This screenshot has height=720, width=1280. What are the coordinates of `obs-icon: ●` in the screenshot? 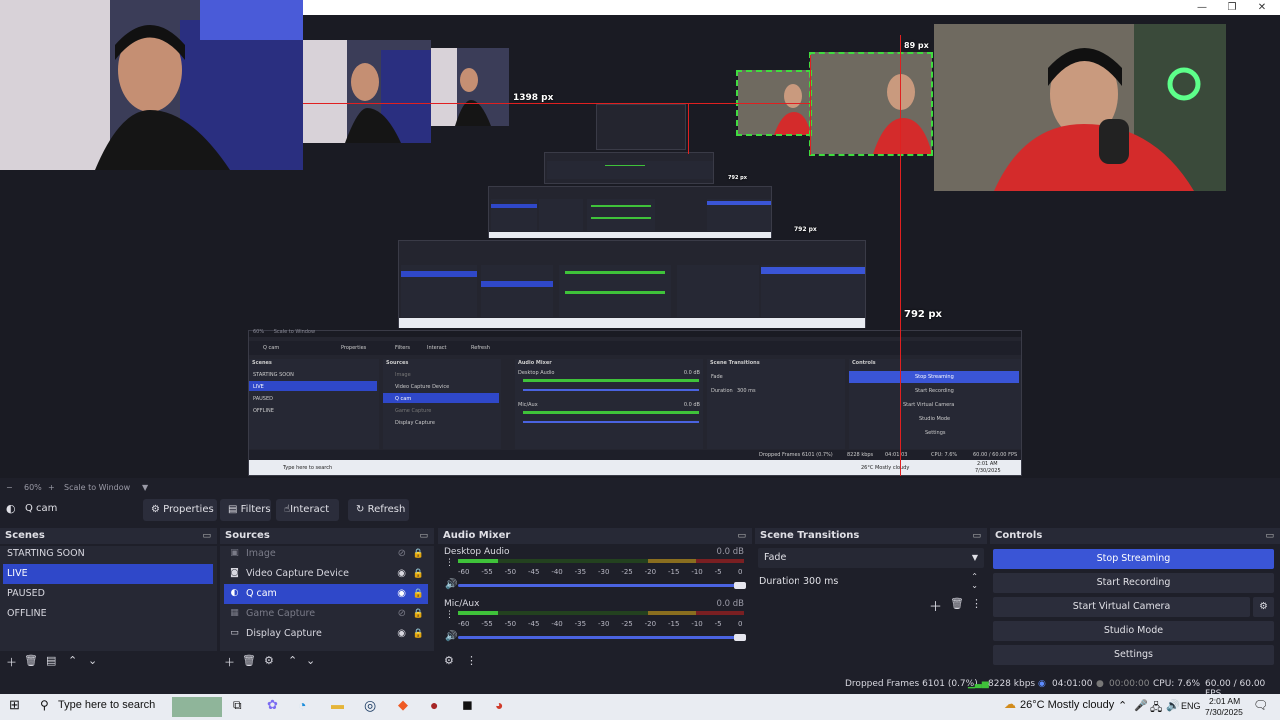 It's located at (434, 705).